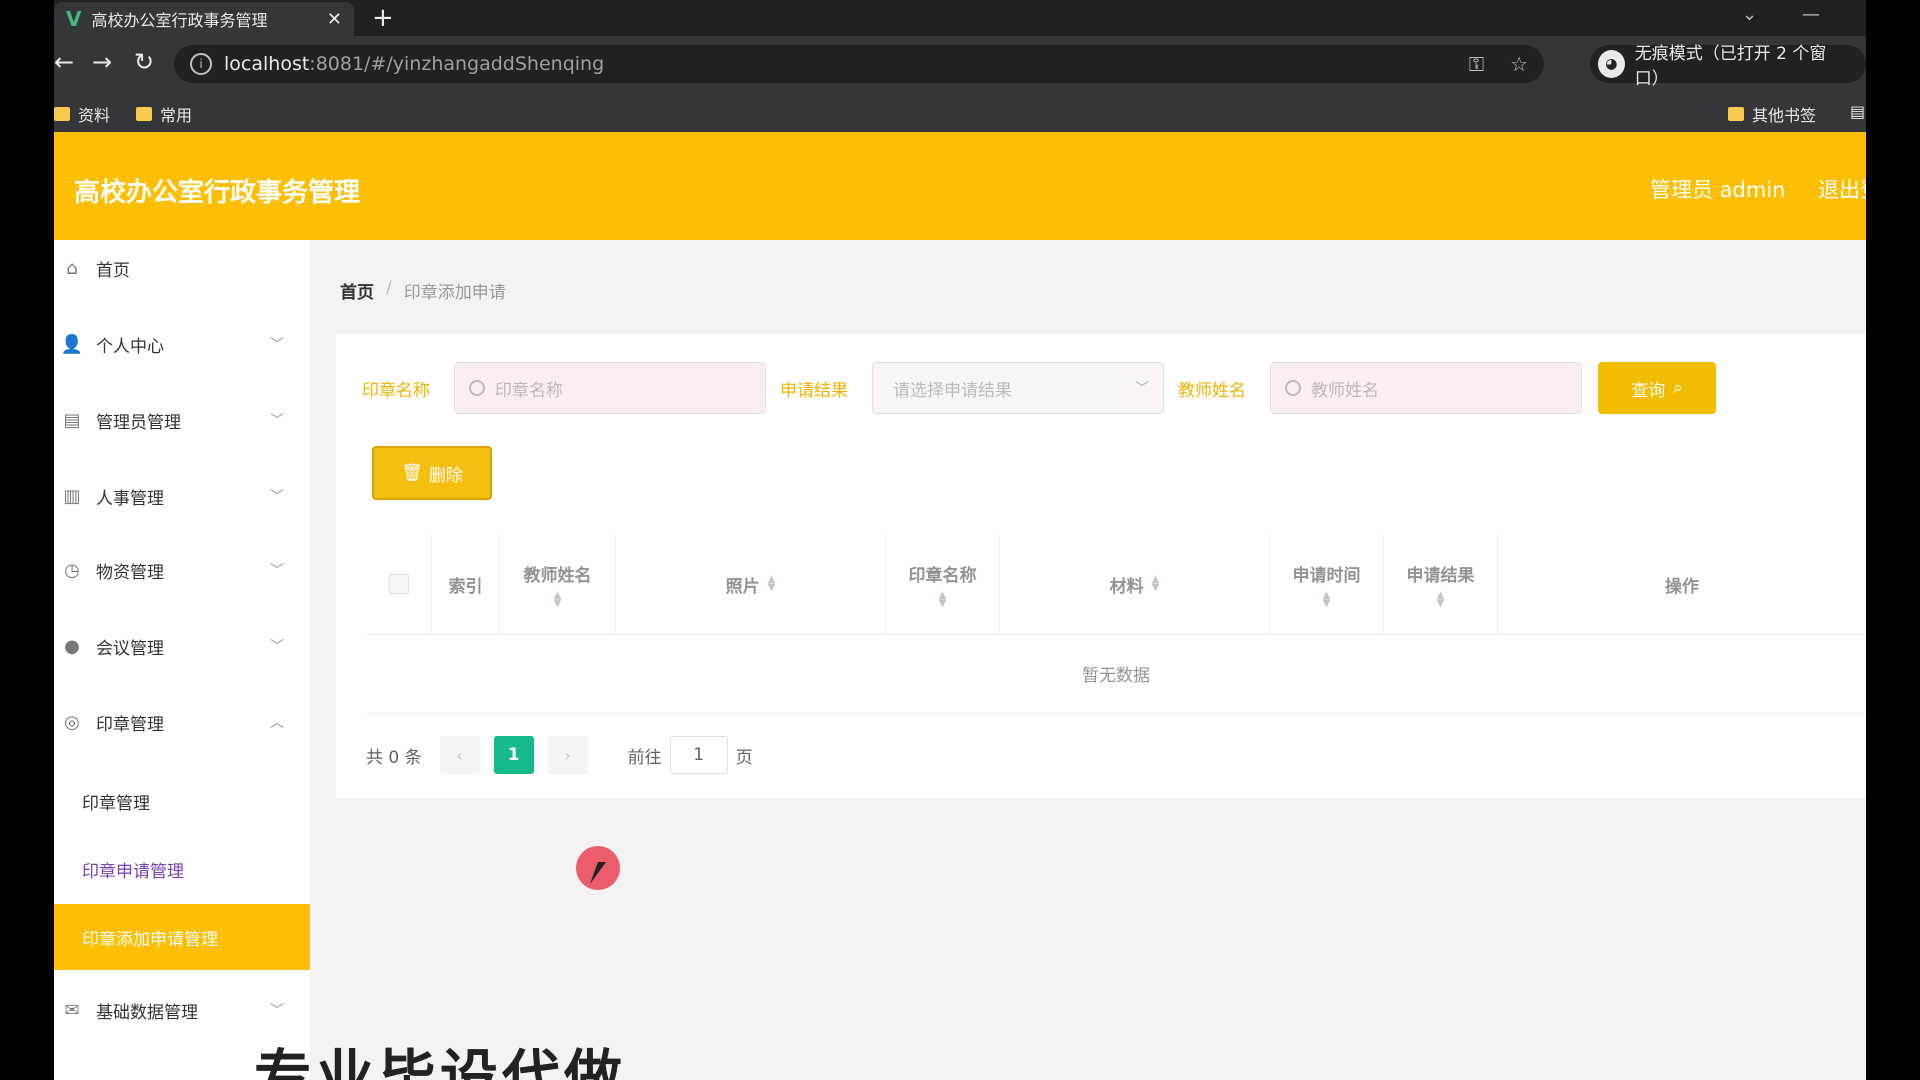 The width and height of the screenshot is (1920, 1080). What do you see at coordinates (1519, 64) in the screenshot?
I see `bookmark-star-icon: ☆` at bounding box center [1519, 64].